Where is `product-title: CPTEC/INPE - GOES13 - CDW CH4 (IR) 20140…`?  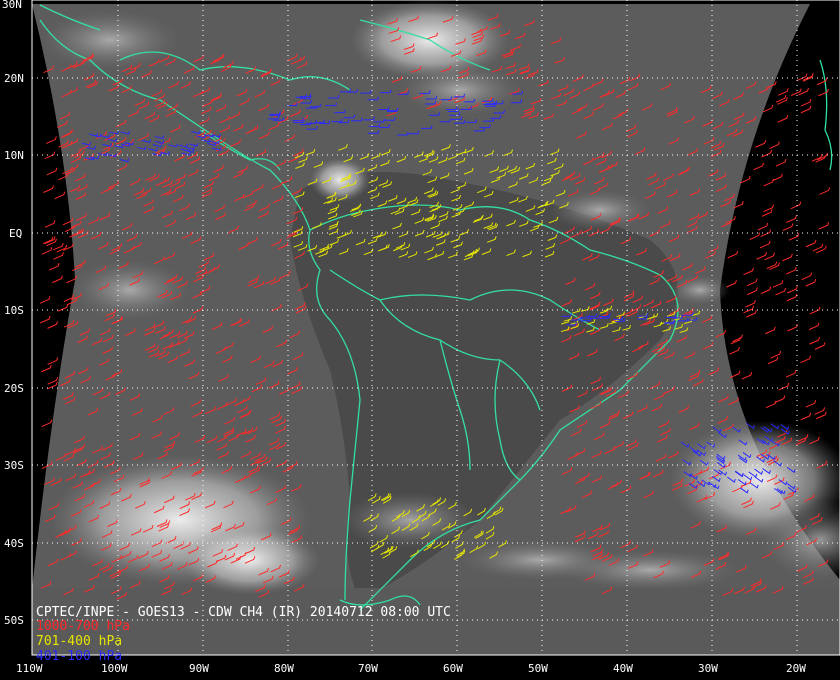 product-title: CPTEC/INPE - GOES13 - CDW CH4 (IR) 20140… is located at coordinates (243, 612).